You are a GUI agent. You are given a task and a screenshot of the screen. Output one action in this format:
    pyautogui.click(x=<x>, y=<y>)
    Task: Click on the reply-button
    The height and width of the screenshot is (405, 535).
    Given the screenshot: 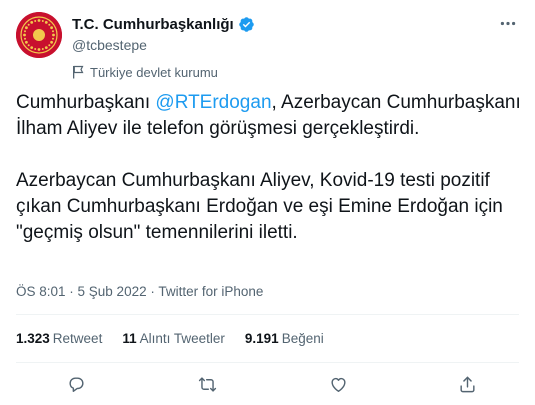 What is the action you would take?
    pyautogui.click(x=76, y=384)
    